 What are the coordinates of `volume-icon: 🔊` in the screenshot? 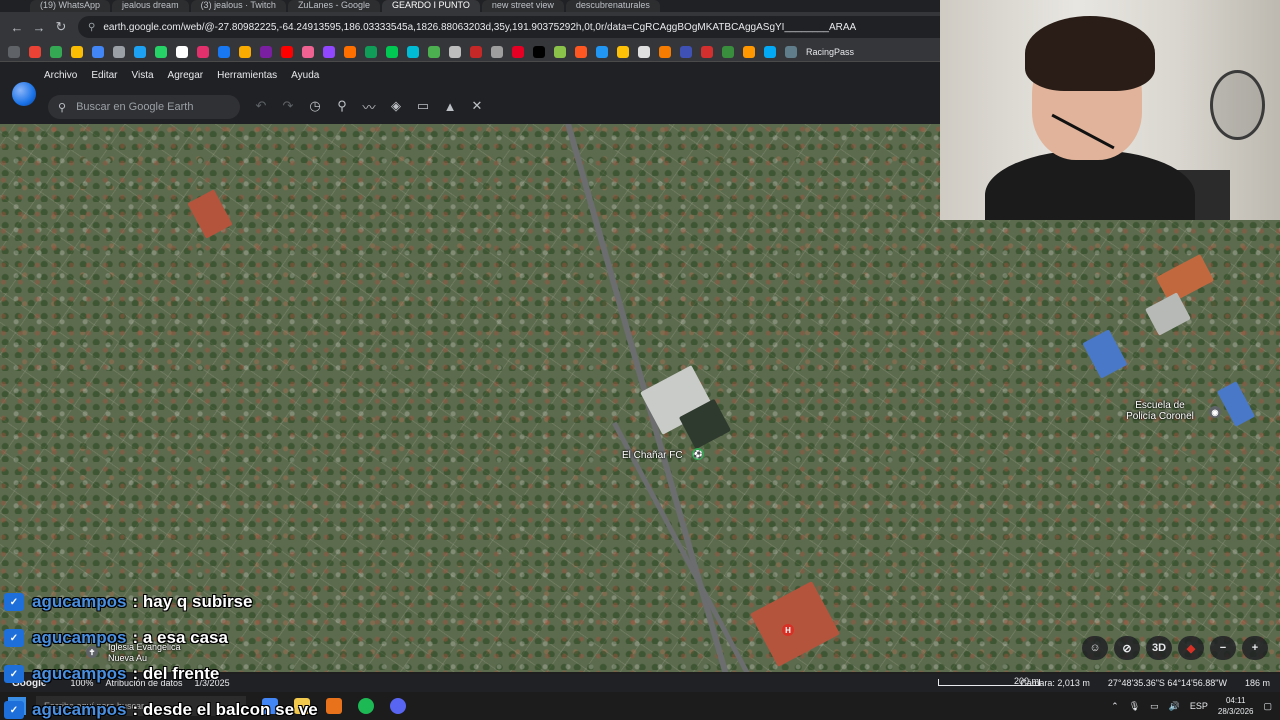 It's located at (1174, 706).